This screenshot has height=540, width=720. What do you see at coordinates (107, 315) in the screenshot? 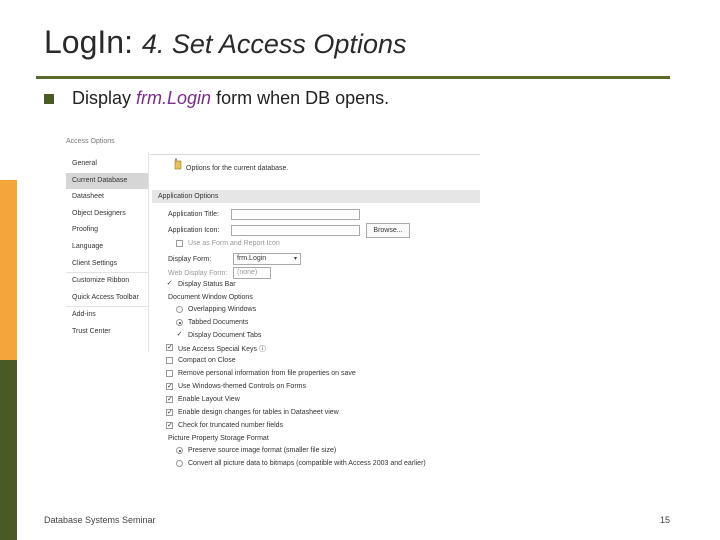
I see `nav-item-add-ins: Add-ins` at bounding box center [107, 315].